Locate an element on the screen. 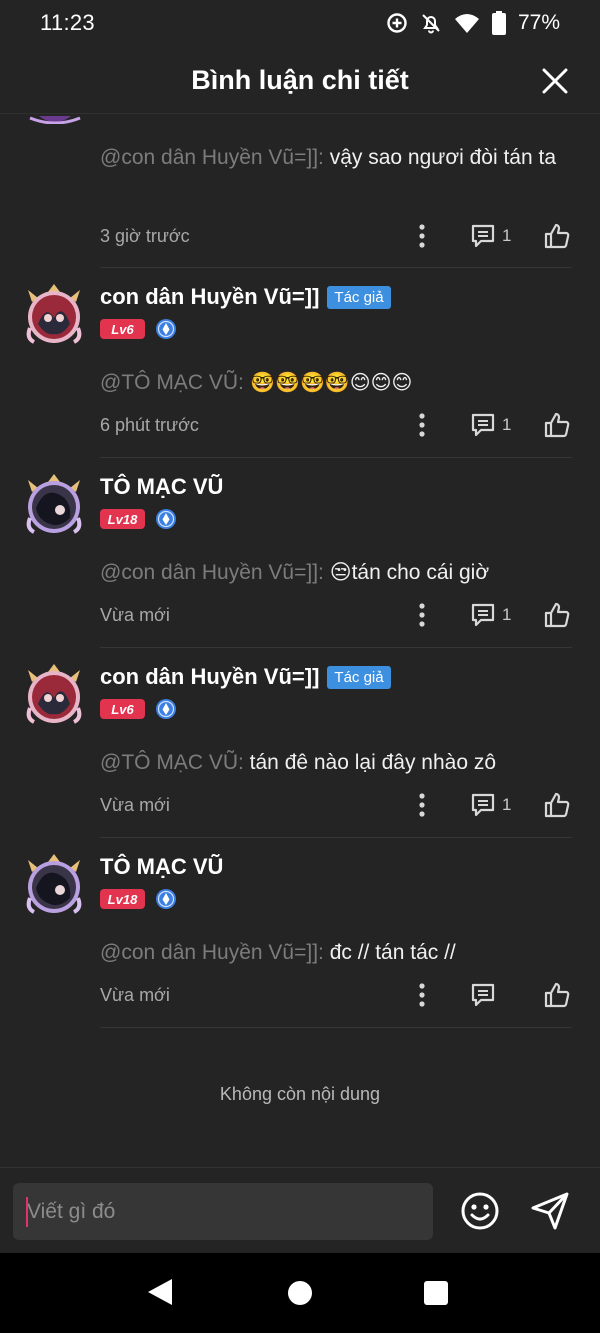 This screenshot has width=600, height=1333. emoji-icon is located at coordinates (480, 1211).